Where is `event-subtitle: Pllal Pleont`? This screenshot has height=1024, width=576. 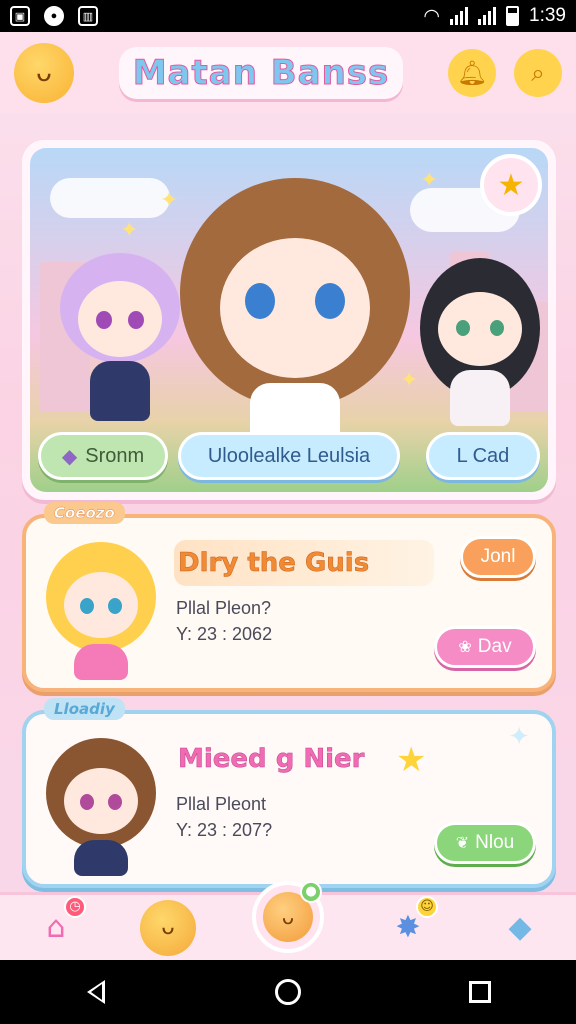 event-subtitle: Pllal Pleont is located at coordinates (221, 804).